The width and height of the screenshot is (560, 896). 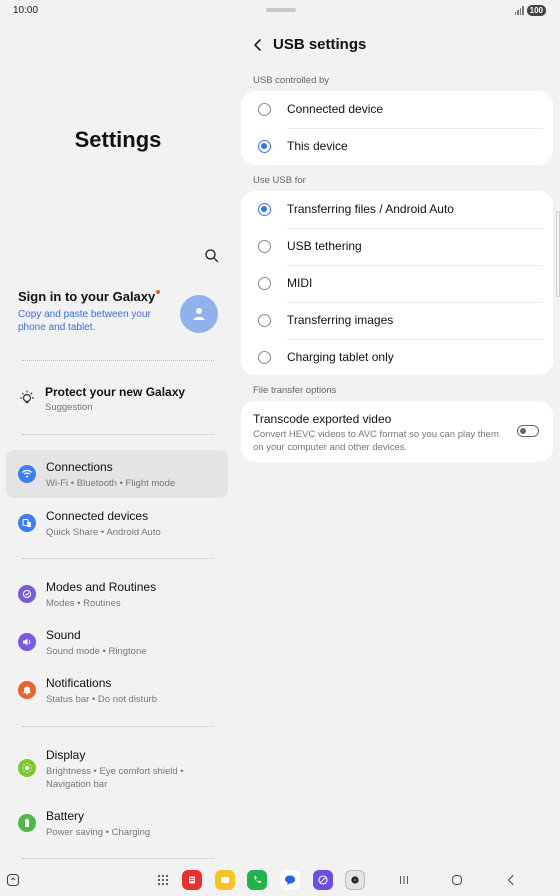 I want to click on lightbulb-icon, so click(x=27, y=397).